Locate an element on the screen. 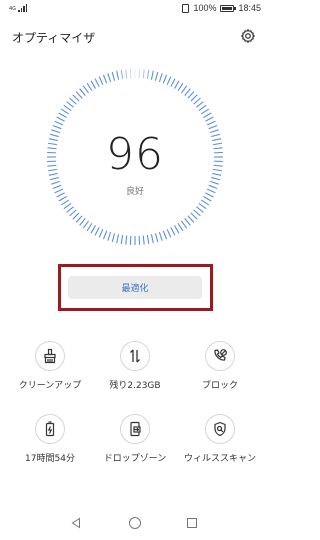 The image size is (320, 540). recents-icon is located at coordinates (192, 523).